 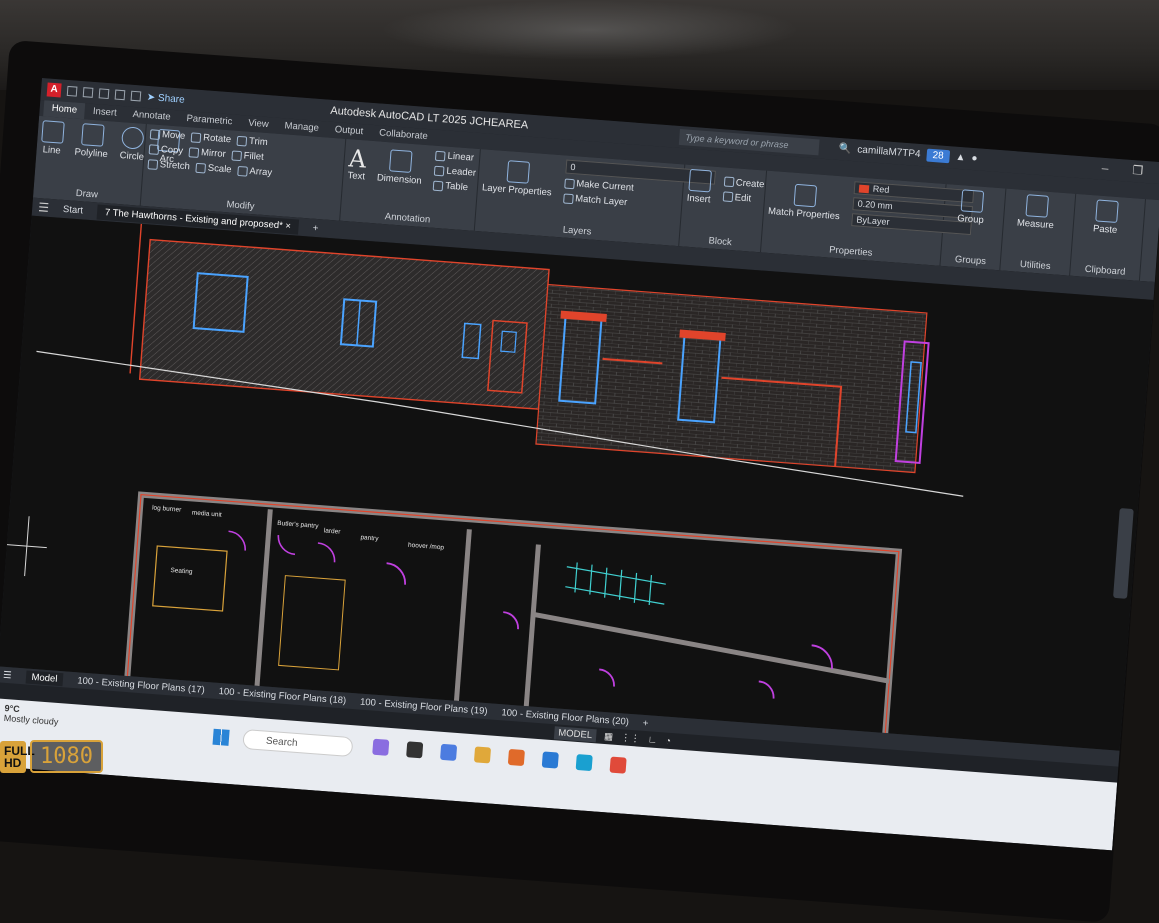 I want to click on text-icon: A, so click(x=357, y=159).